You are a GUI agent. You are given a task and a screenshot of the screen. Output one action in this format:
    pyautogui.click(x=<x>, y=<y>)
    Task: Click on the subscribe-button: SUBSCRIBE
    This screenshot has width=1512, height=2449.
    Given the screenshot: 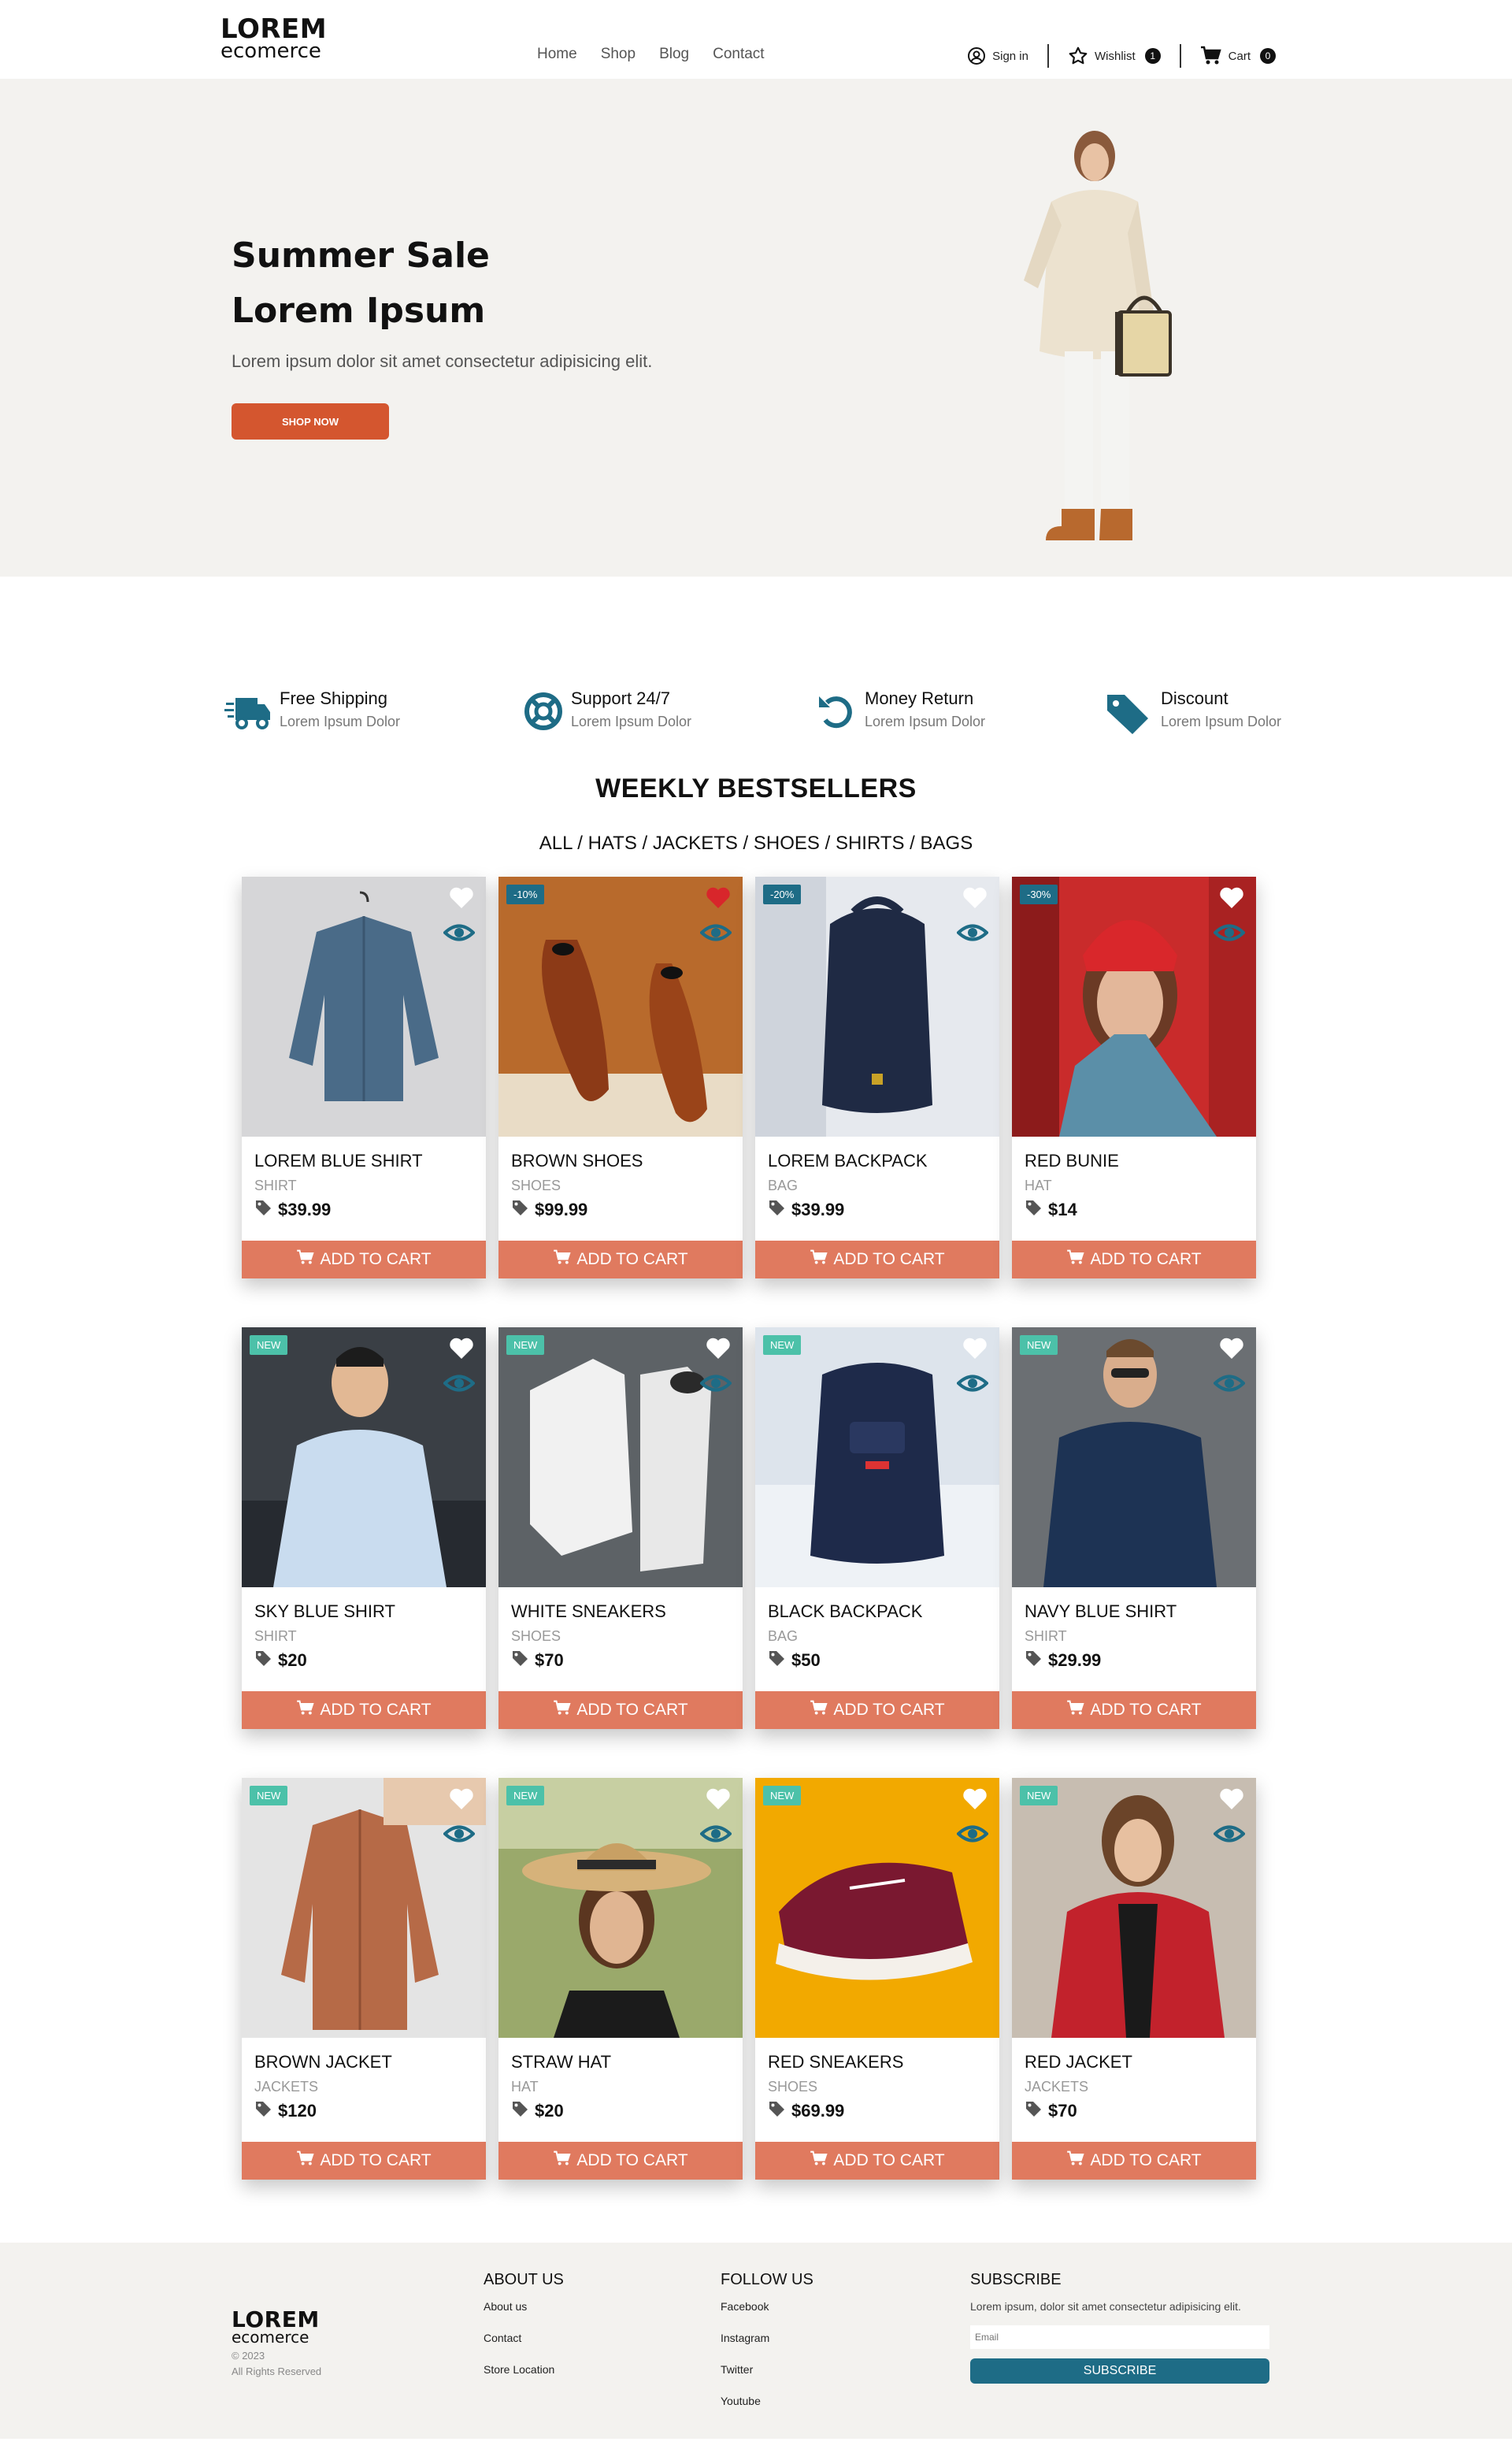 What is the action you would take?
    pyautogui.click(x=1119, y=2371)
    